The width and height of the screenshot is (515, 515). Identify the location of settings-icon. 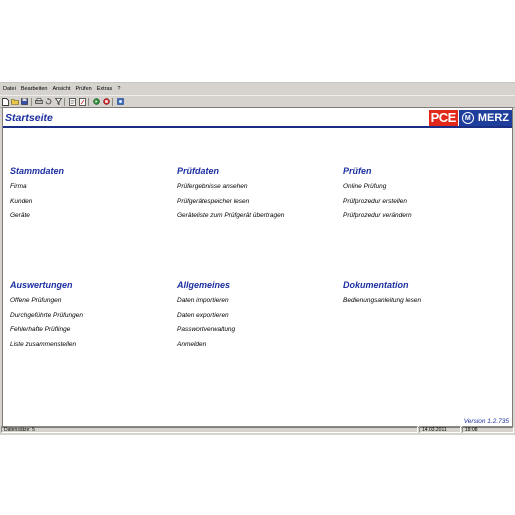
(121, 102).